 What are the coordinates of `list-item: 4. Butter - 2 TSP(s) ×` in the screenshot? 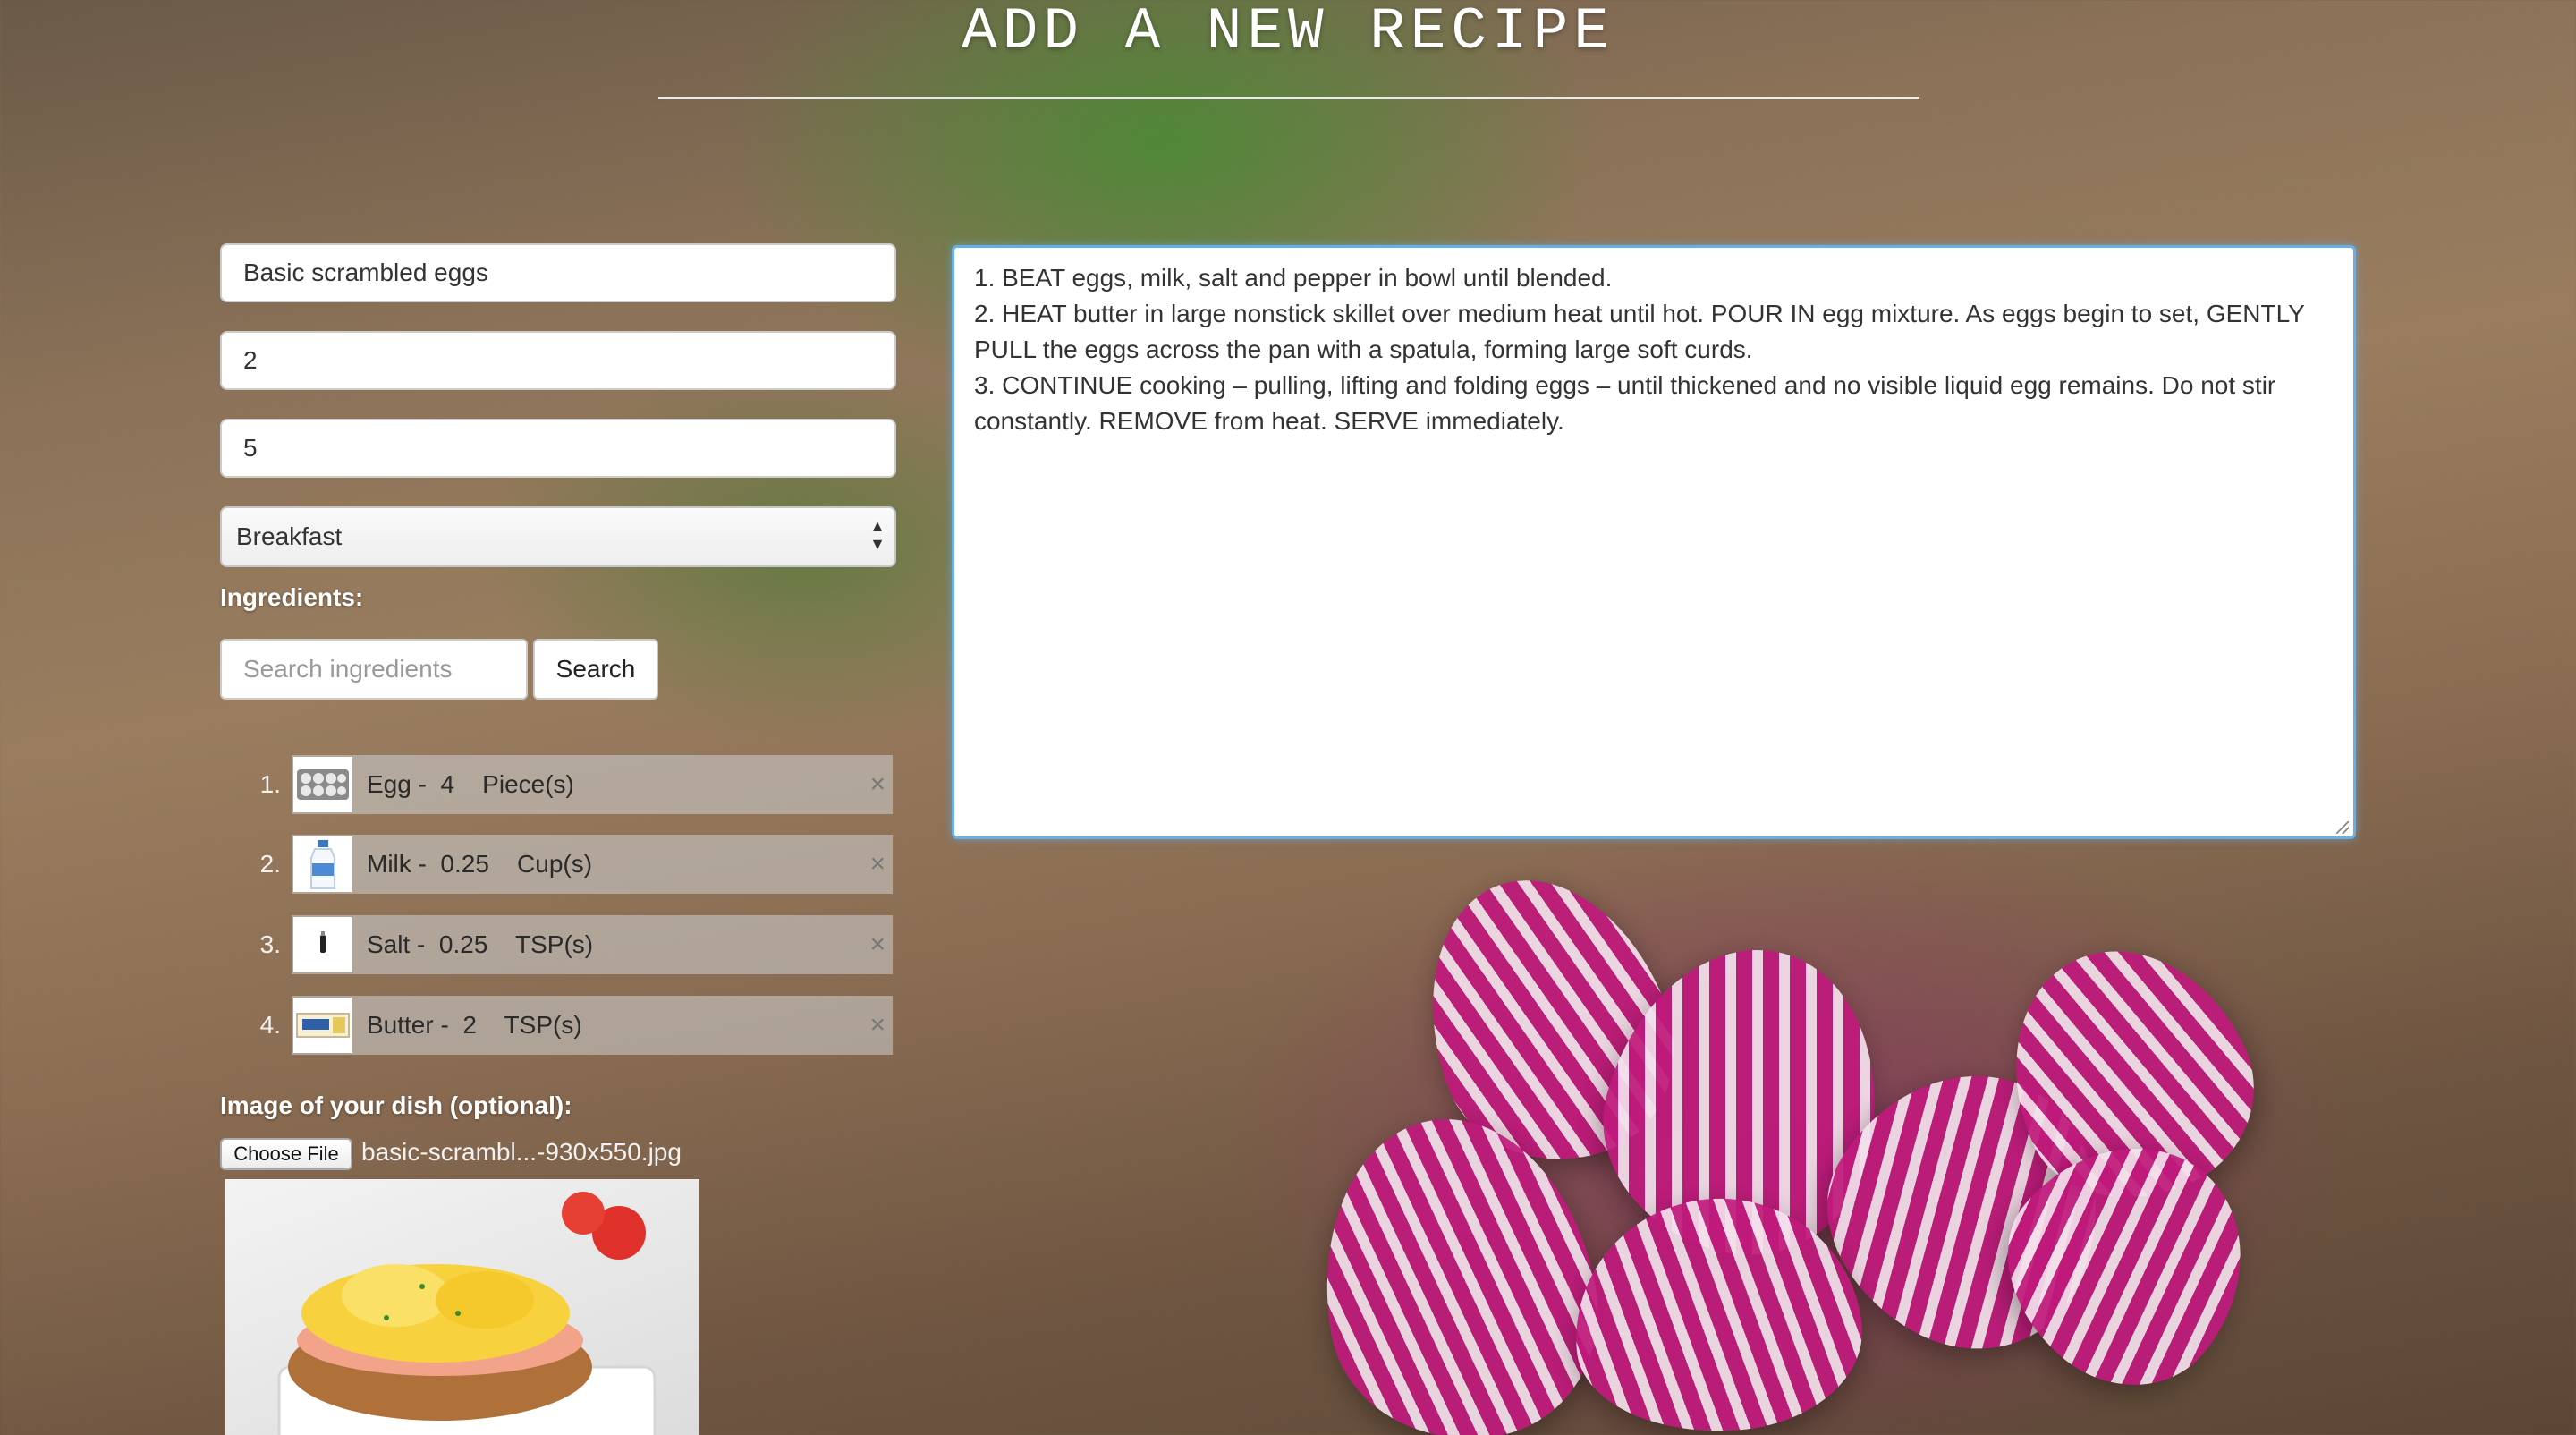 It's located at (572, 1025).